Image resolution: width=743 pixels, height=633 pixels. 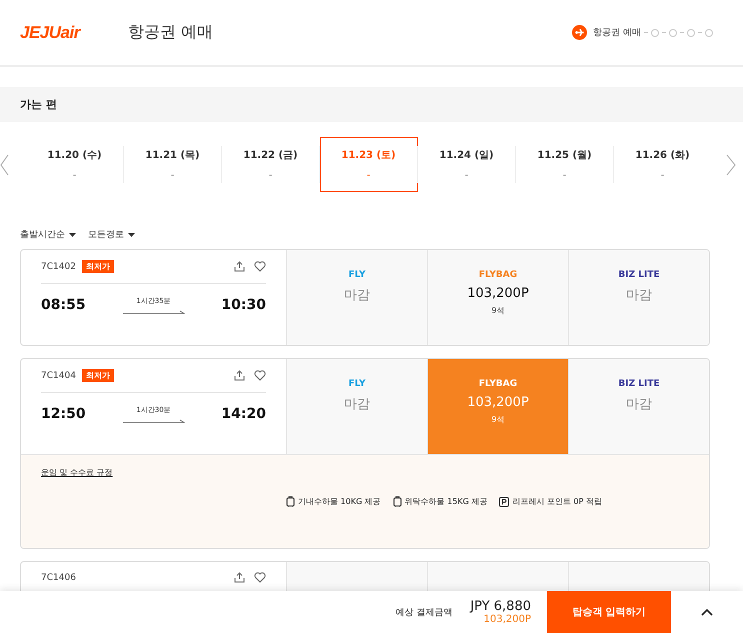 I want to click on payment-points: 103,200P, so click(x=507, y=619).